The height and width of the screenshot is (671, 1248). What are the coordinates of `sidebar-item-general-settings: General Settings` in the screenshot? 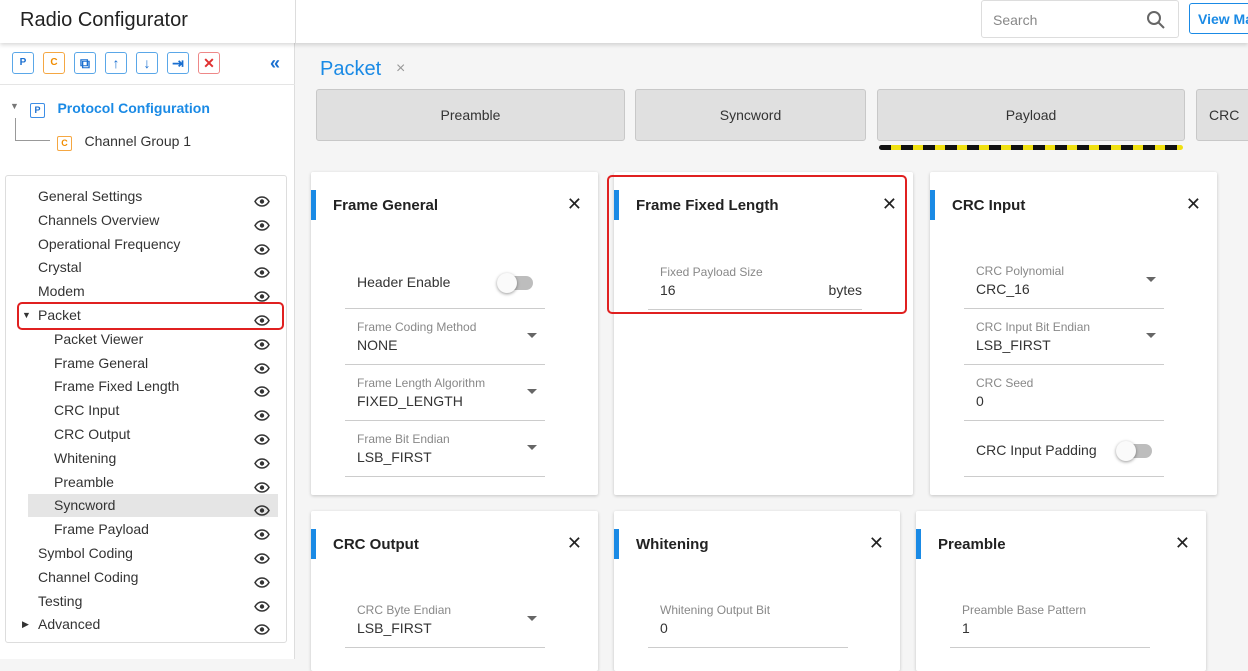 It's located at (153, 196).